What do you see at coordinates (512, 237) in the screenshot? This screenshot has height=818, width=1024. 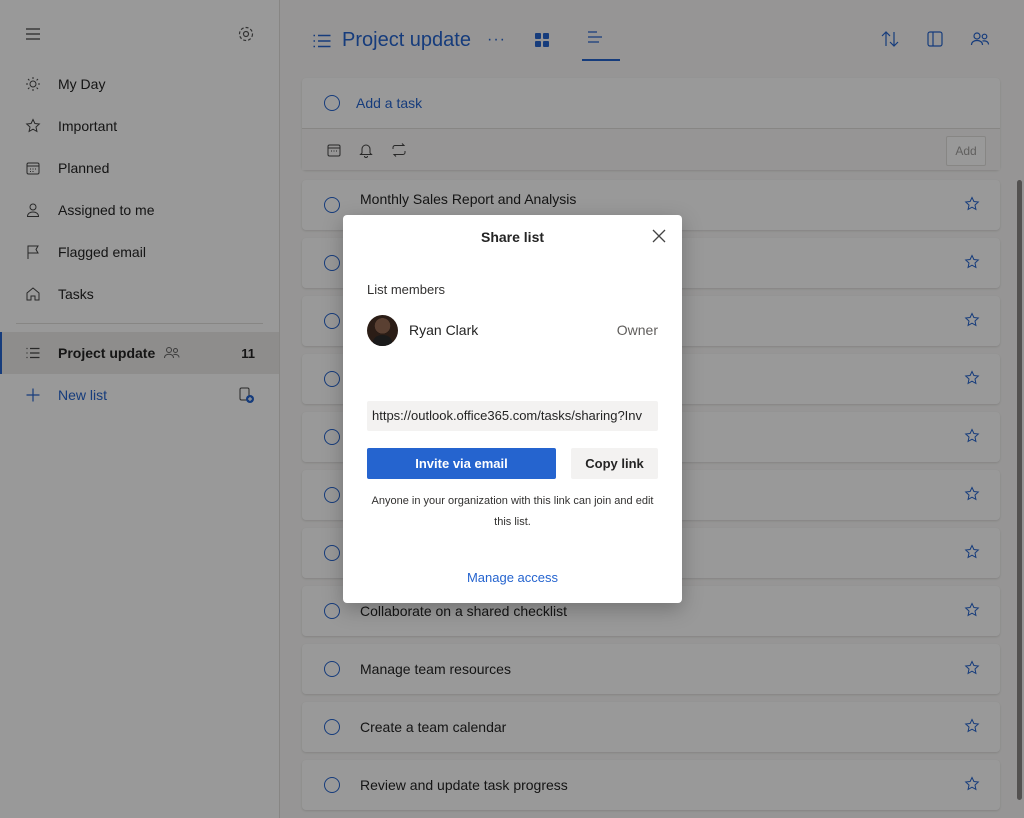 I see `dialog-title: Share list` at bounding box center [512, 237].